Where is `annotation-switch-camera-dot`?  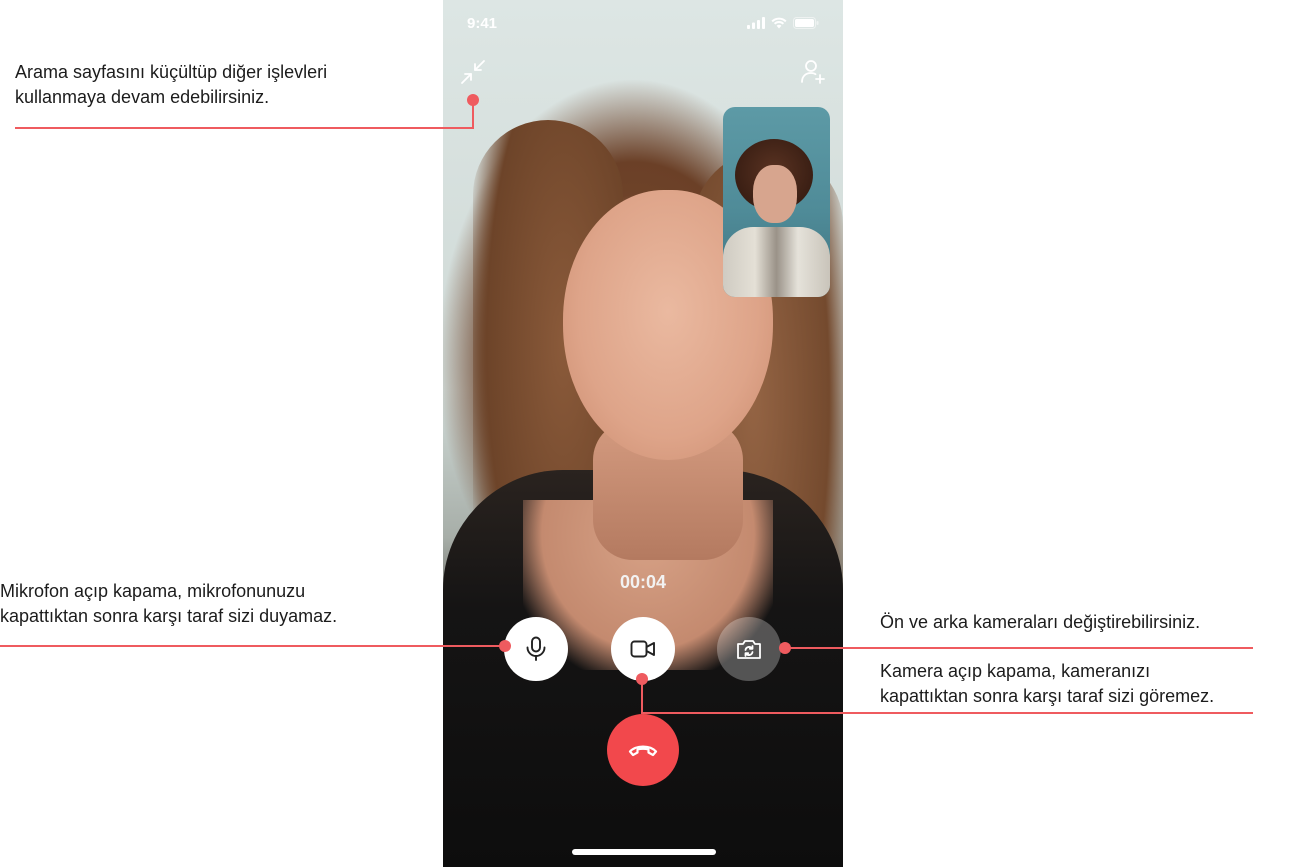 annotation-switch-camera-dot is located at coordinates (785, 648).